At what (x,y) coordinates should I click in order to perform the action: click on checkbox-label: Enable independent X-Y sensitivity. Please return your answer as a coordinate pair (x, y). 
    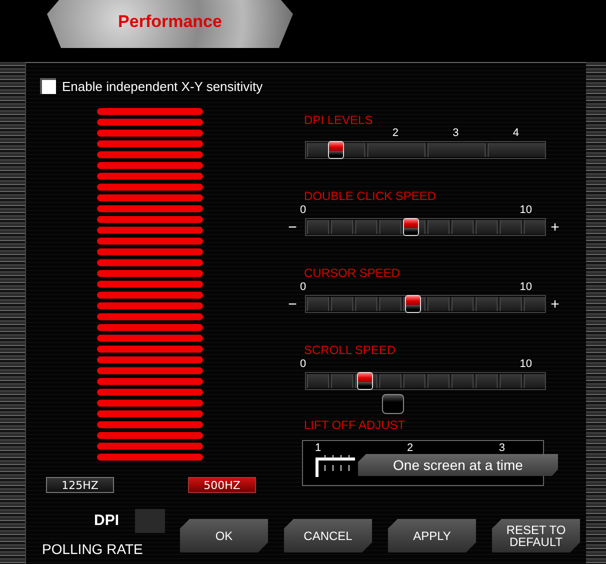
    Looking at the image, I should click on (162, 86).